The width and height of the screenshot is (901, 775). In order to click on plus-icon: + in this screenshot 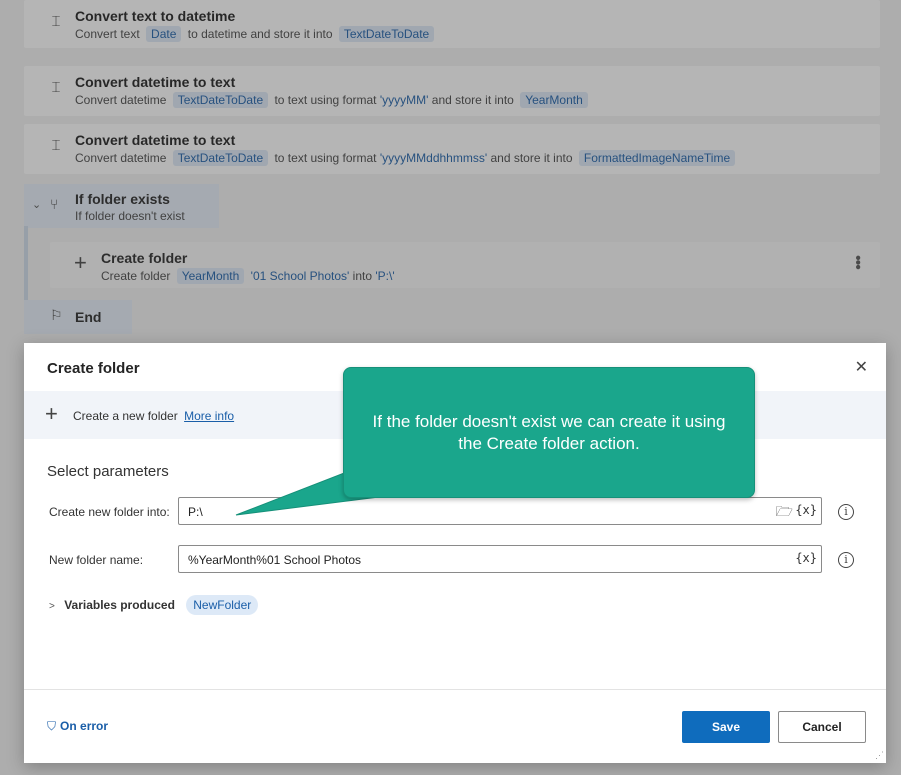, I will do `click(51, 413)`.